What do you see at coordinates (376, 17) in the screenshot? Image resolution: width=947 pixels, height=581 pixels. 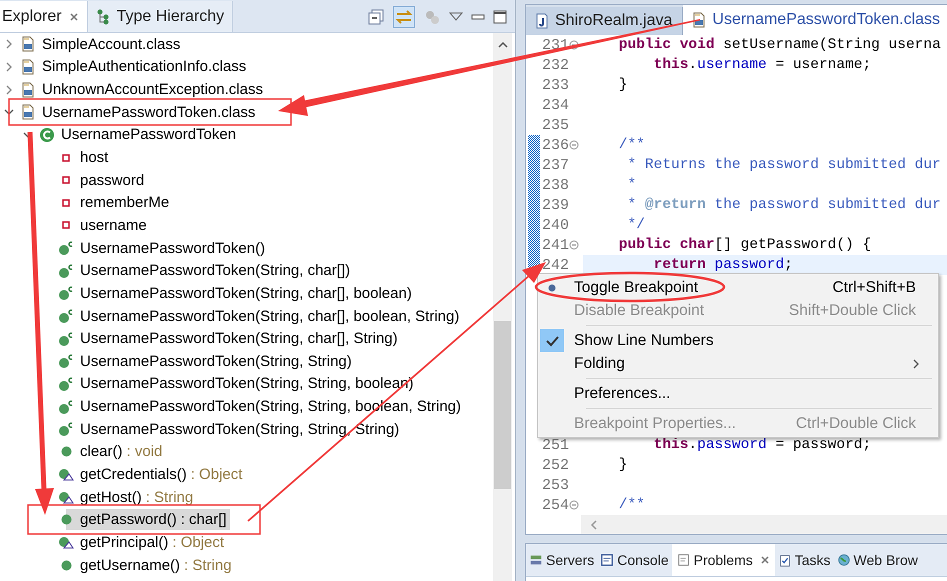 I see `collapse-all-icon` at bounding box center [376, 17].